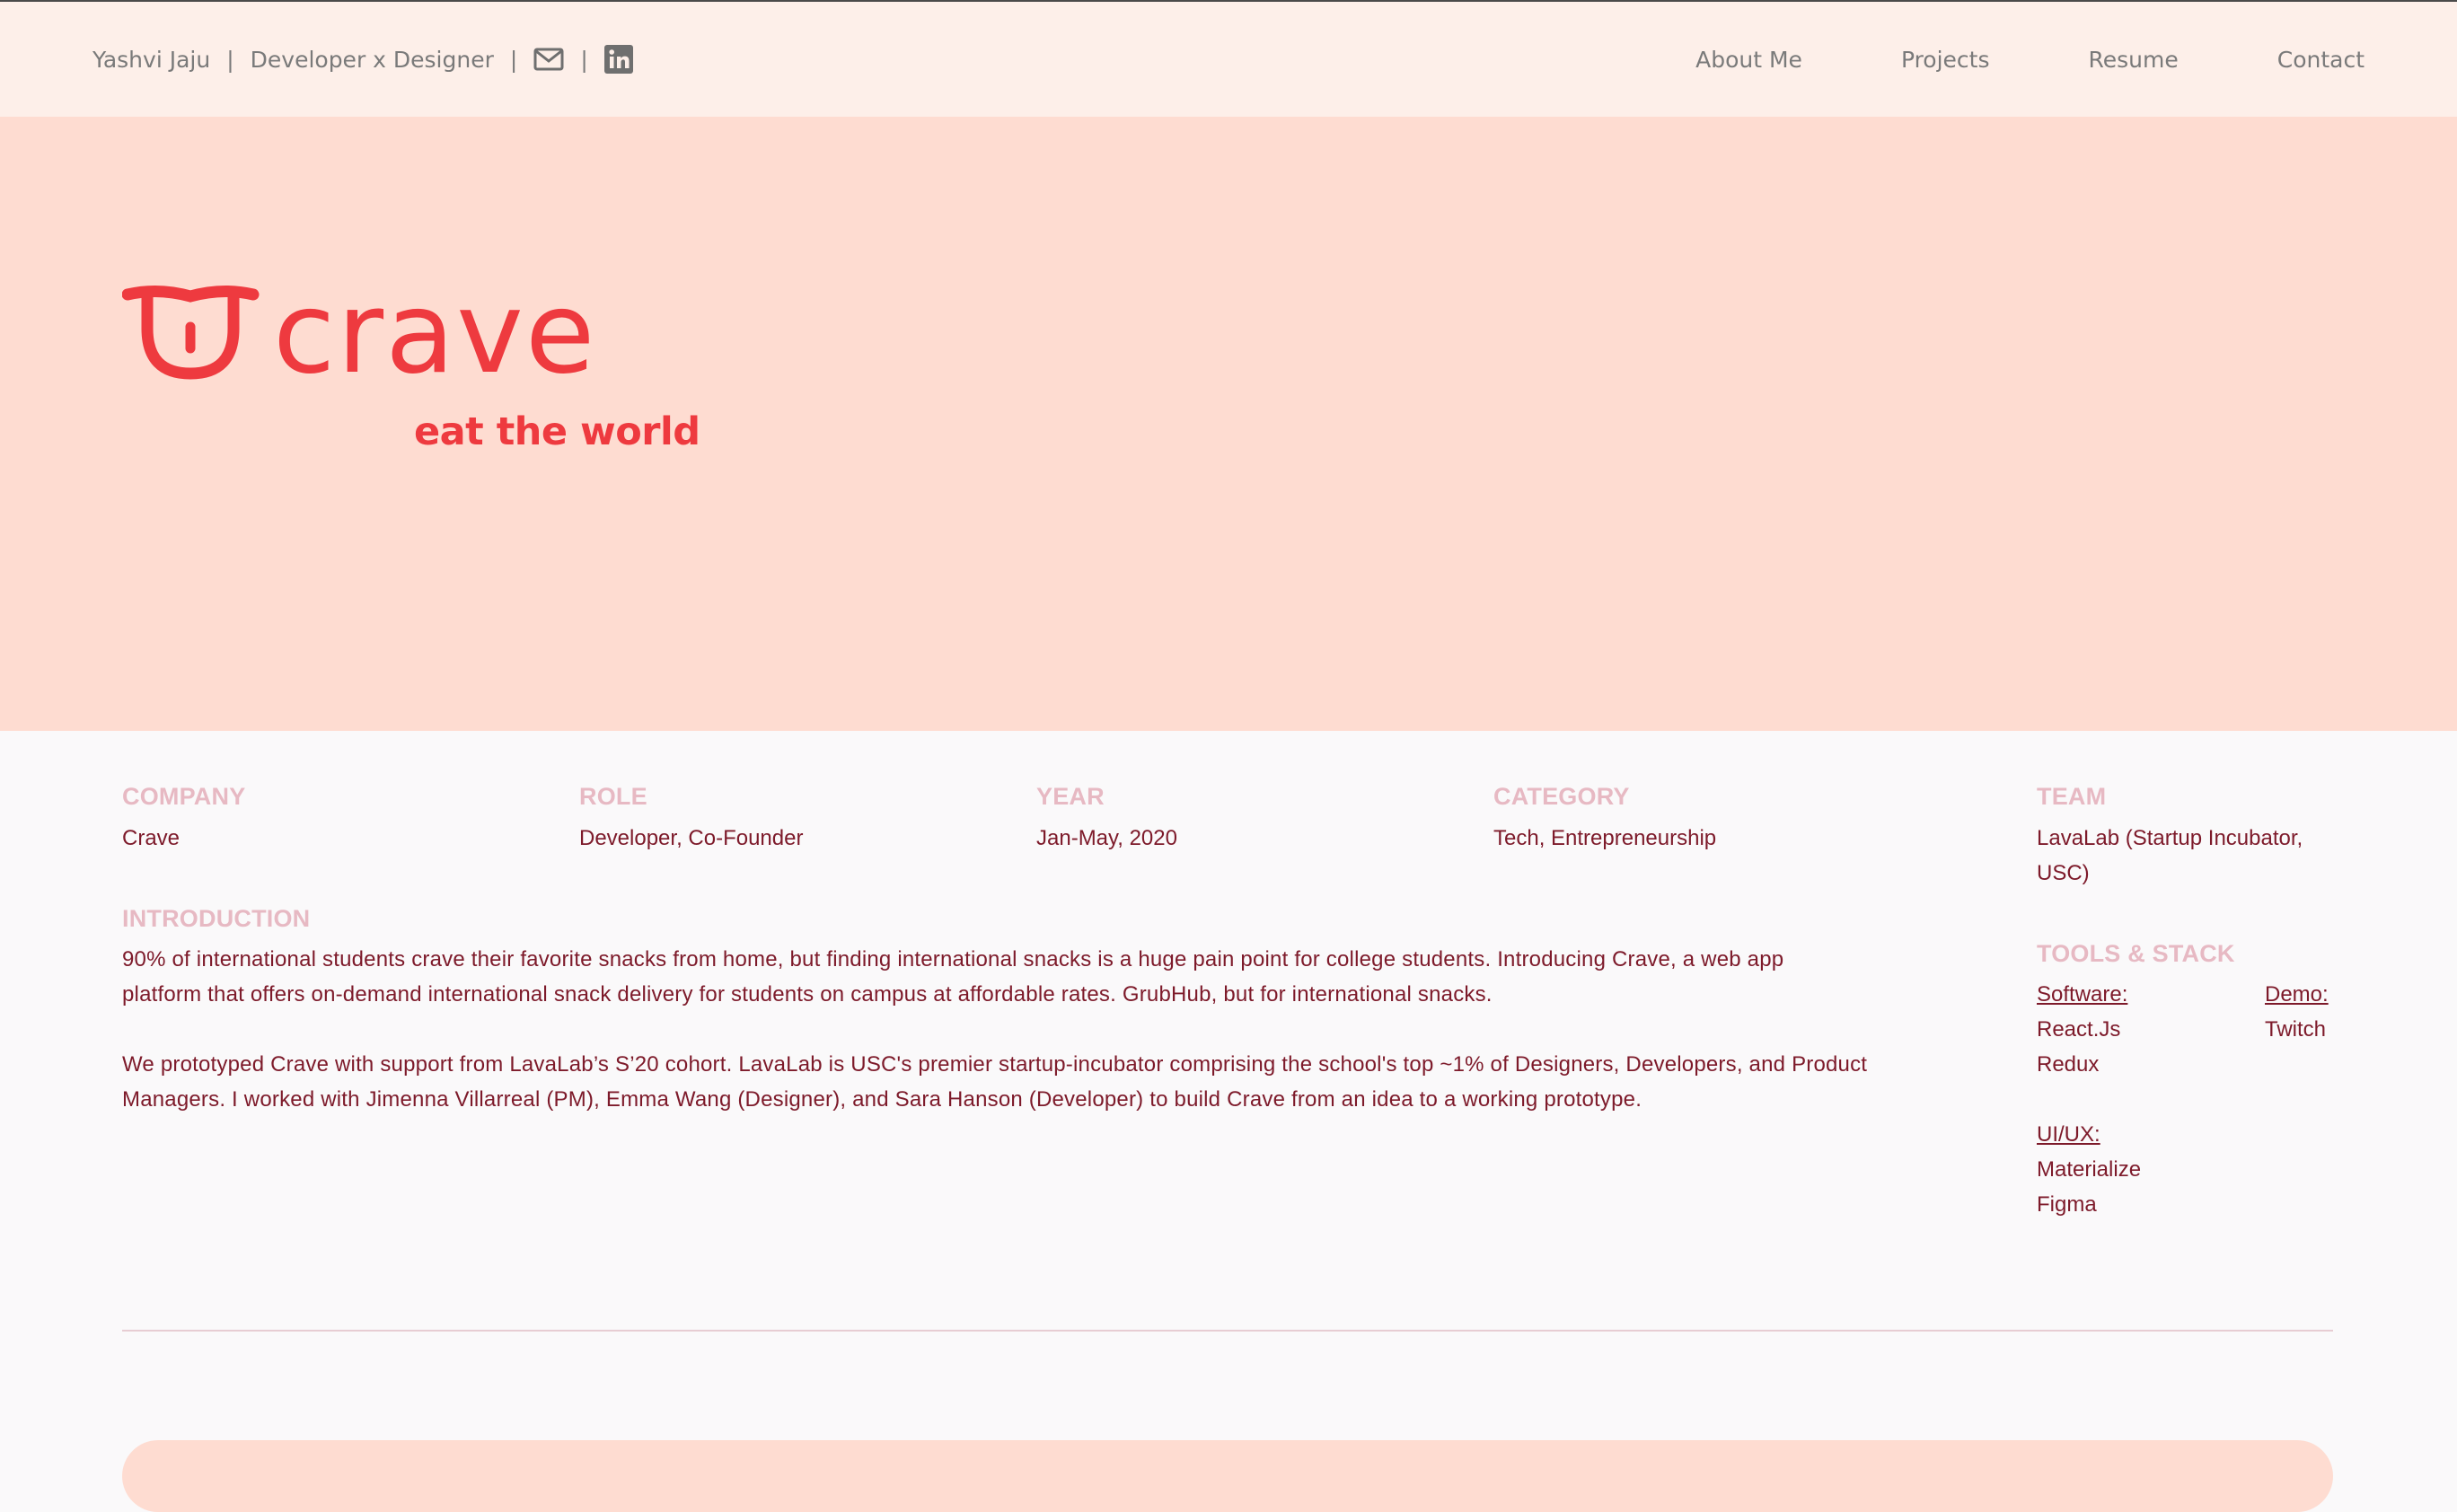 The height and width of the screenshot is (1512, 2457). What do you see at coordinates (1227, 1331) in the screenshot?
I see `section-divider` at bounding box center [1227, 1331].